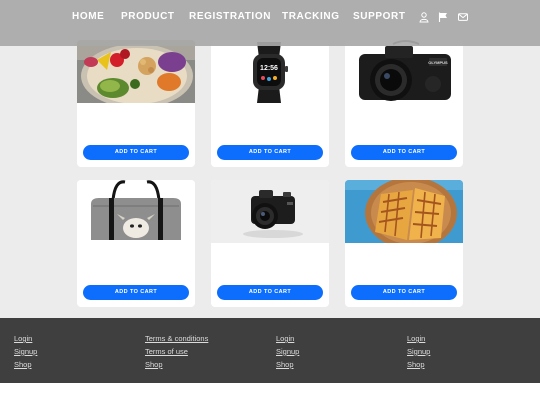  What do you see at coordinates (148, 16) in the screenshot?
I see `nav-product: PRODUCT` at bounding box center [148, 16].